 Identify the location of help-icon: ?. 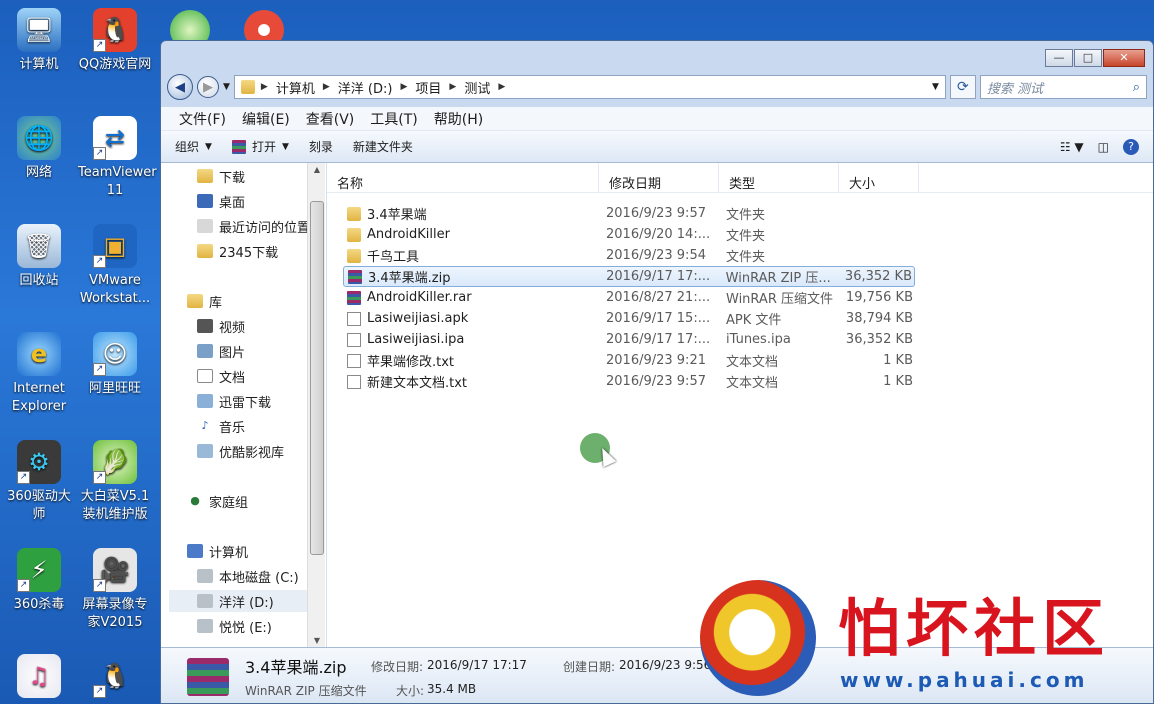
(1131, 146).